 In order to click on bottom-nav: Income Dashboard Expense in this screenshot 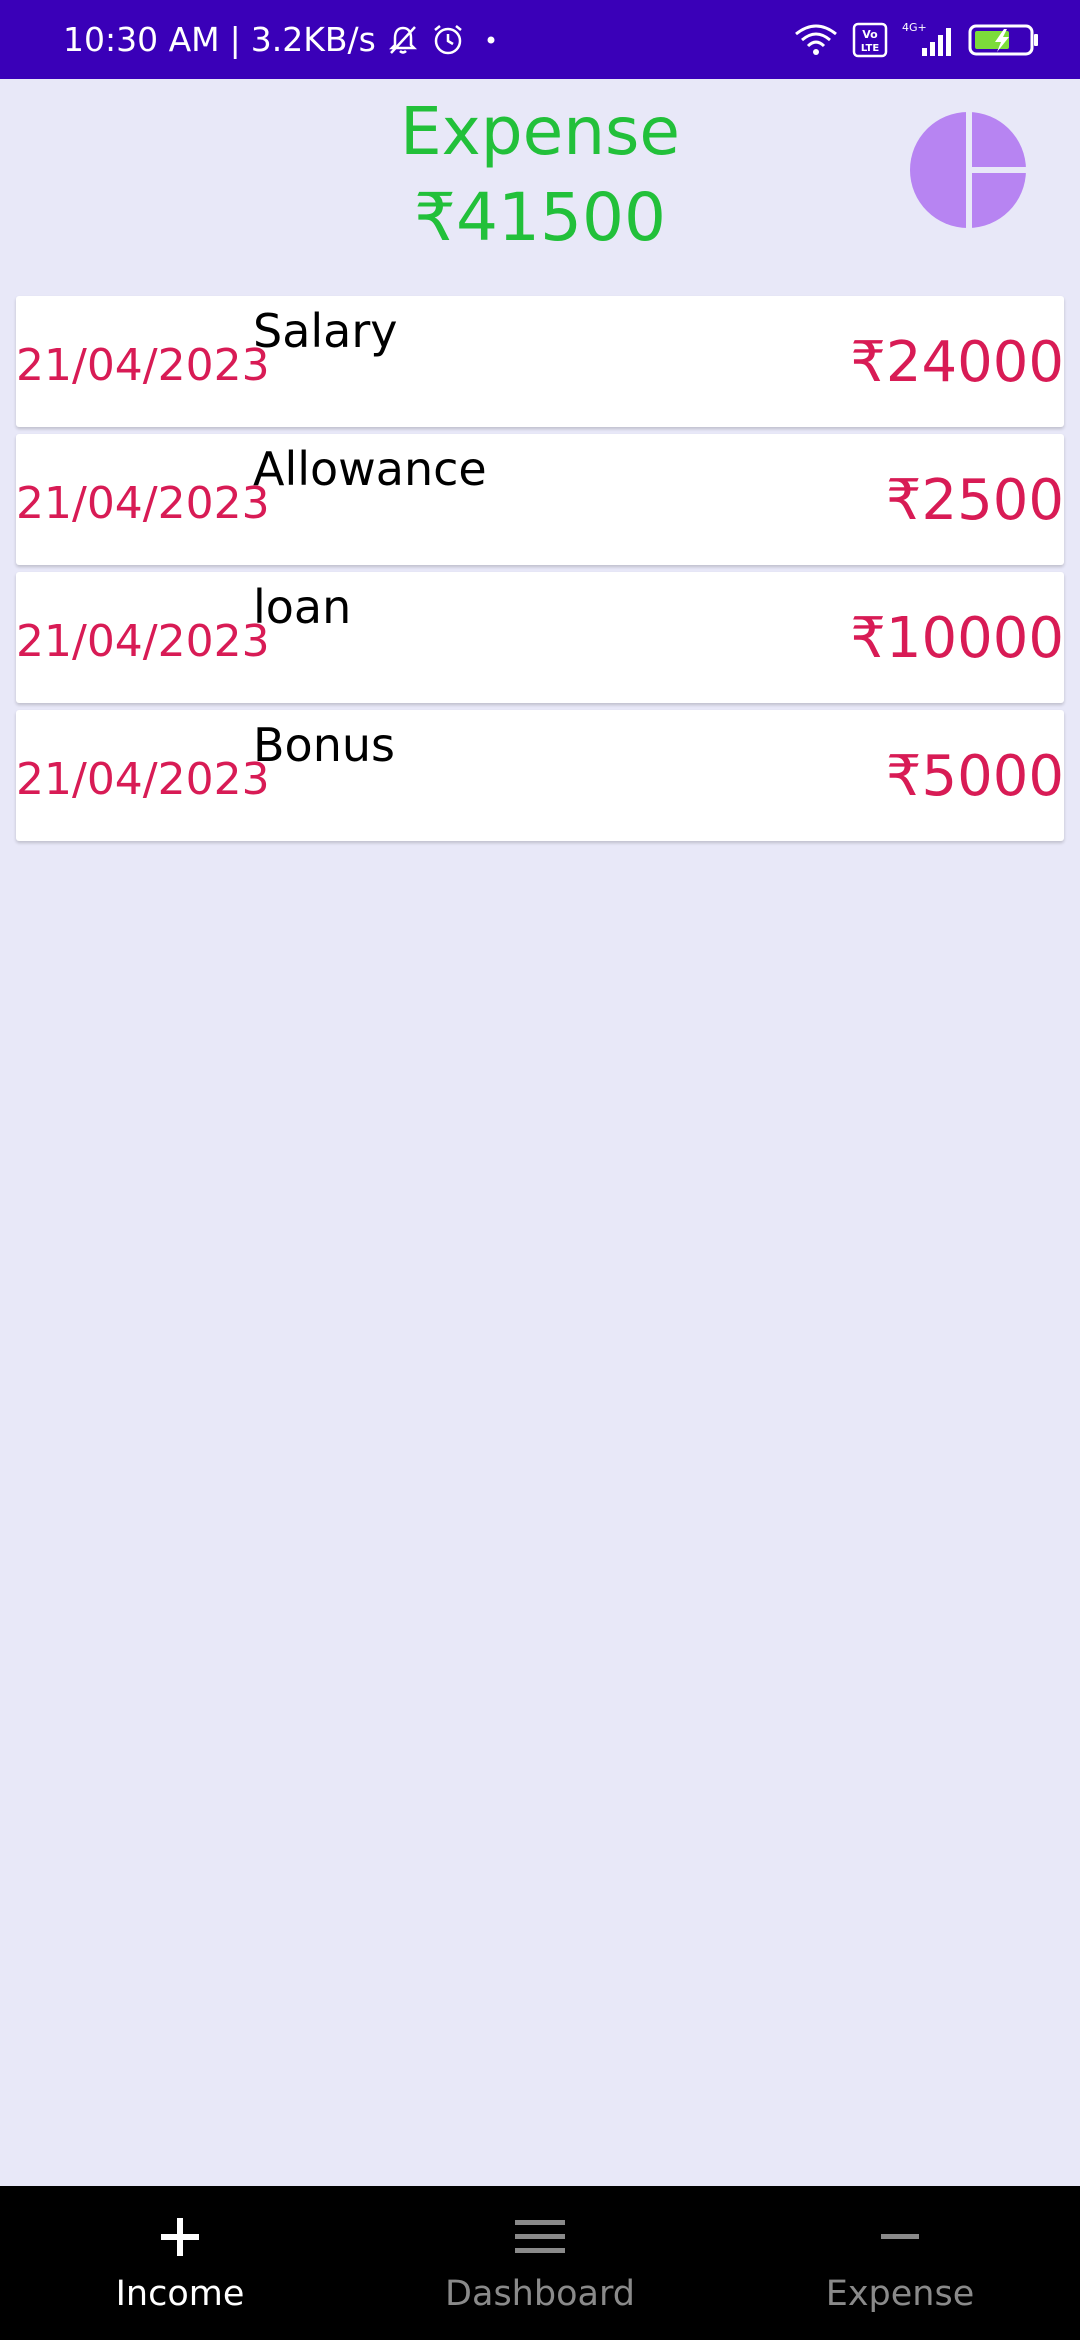, I will do `click(540, 2263)`.